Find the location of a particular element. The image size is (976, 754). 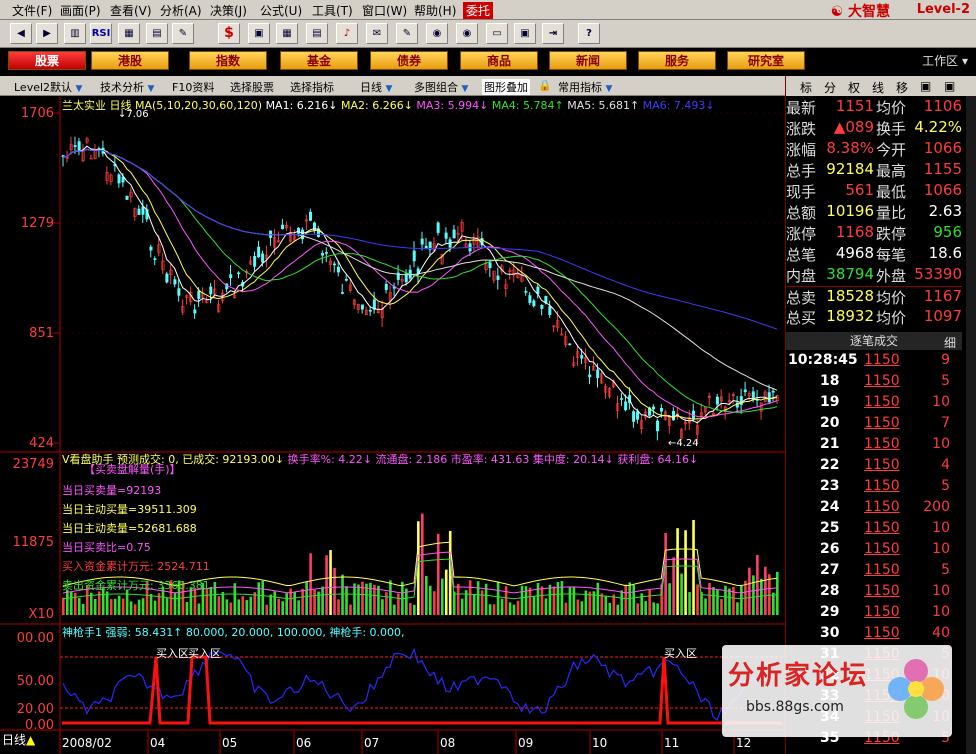

back-icon: ◀ is located at coordinates (21, 33).